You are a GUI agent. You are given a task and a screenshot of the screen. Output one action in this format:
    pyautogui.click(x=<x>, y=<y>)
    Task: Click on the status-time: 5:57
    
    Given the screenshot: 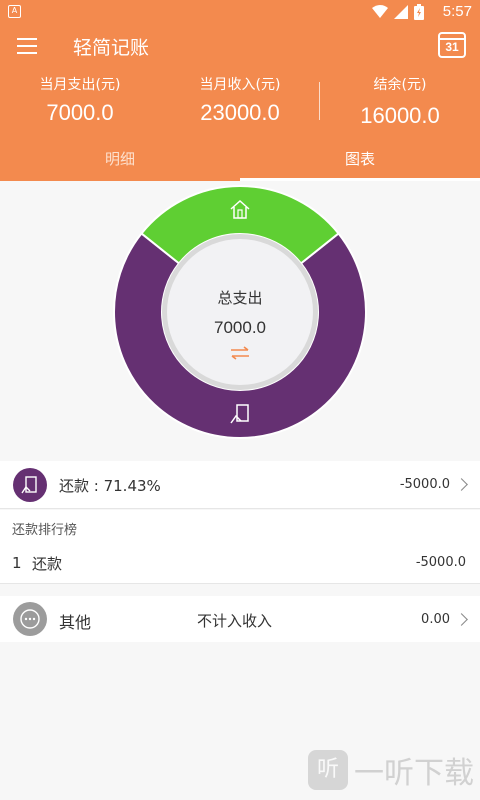 What is the action you would take?
    pyautogui.click(x=457, y=11)
    